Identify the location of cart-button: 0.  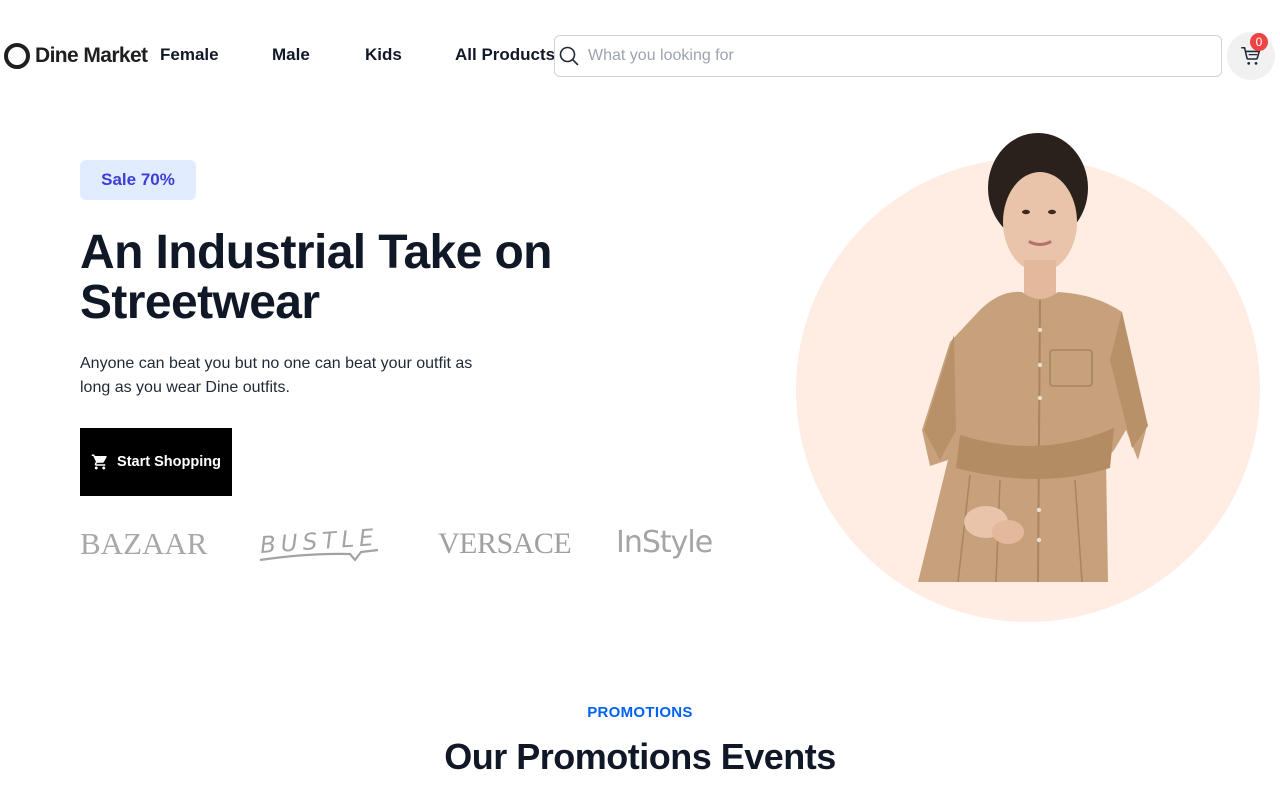
(1251, 56).